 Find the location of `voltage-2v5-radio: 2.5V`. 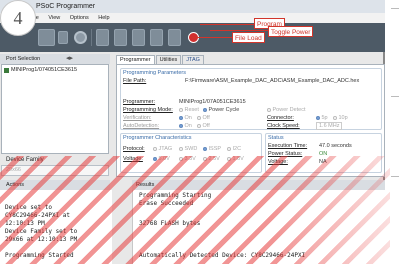

voltage-2v5-radio: 2.5V is located at coordinates (211, 159).